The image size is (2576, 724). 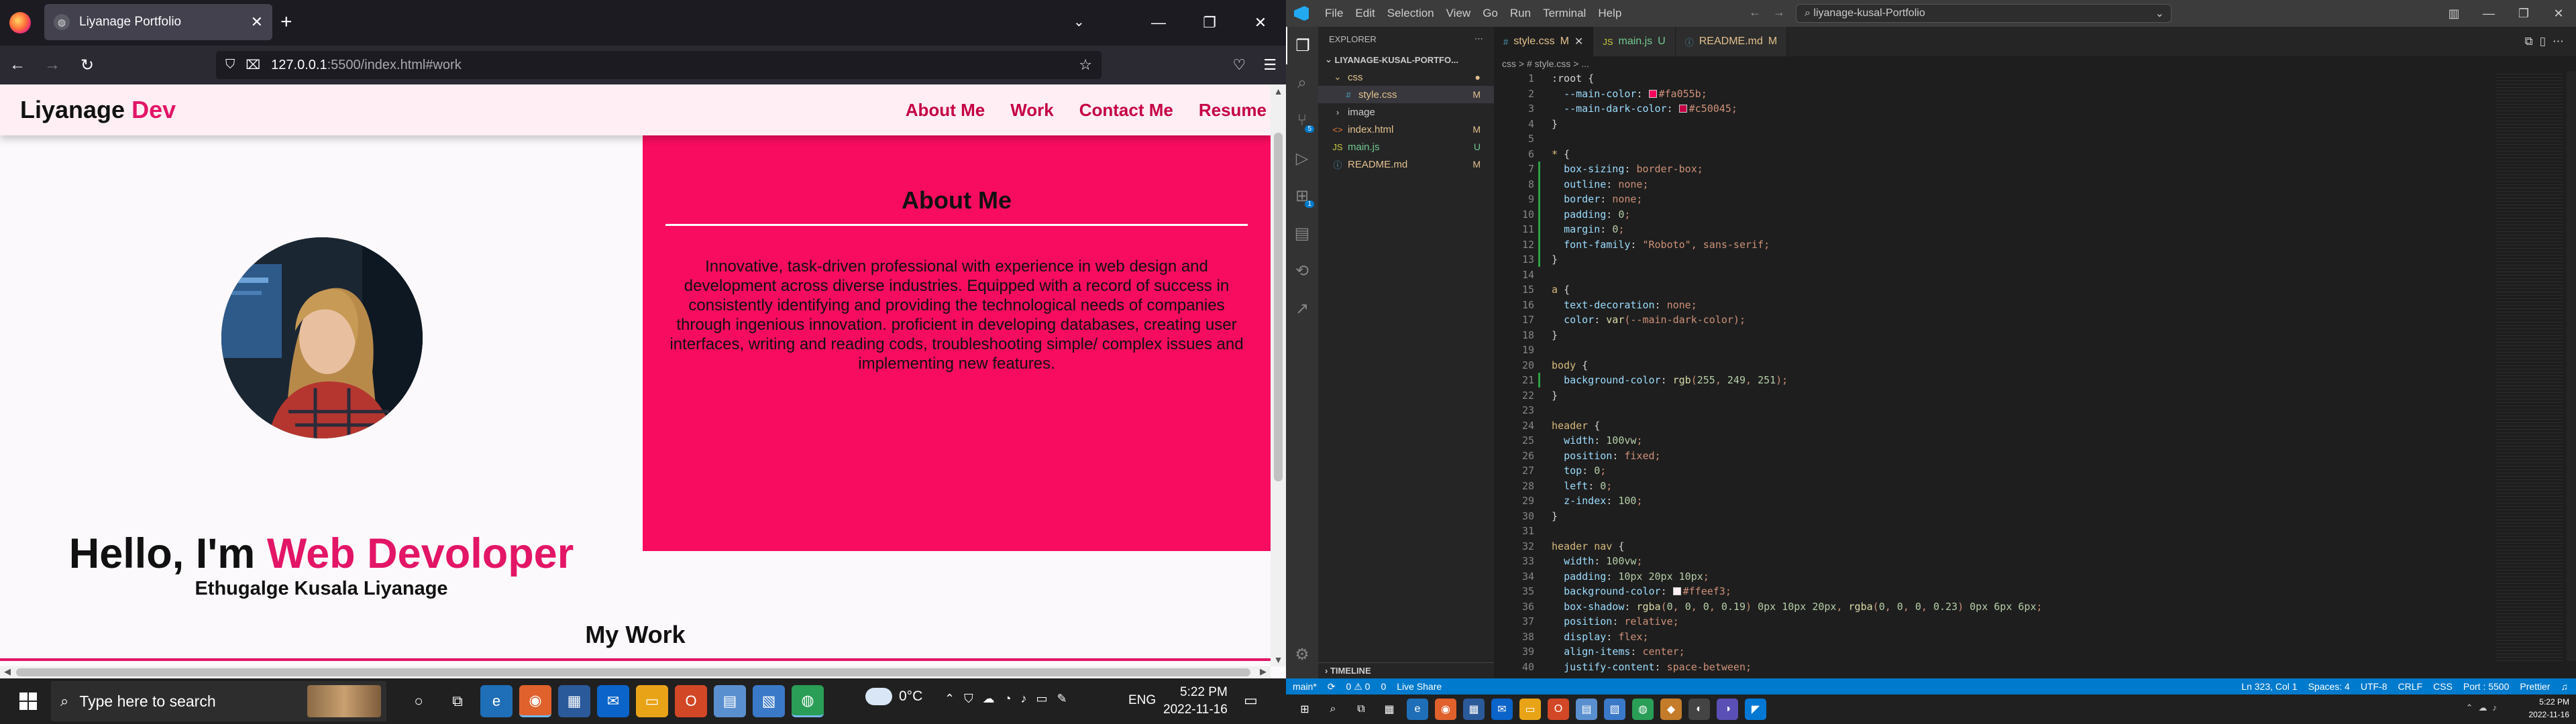 I want to click on scrollbar-thumb, so click(x=1278, y=307).